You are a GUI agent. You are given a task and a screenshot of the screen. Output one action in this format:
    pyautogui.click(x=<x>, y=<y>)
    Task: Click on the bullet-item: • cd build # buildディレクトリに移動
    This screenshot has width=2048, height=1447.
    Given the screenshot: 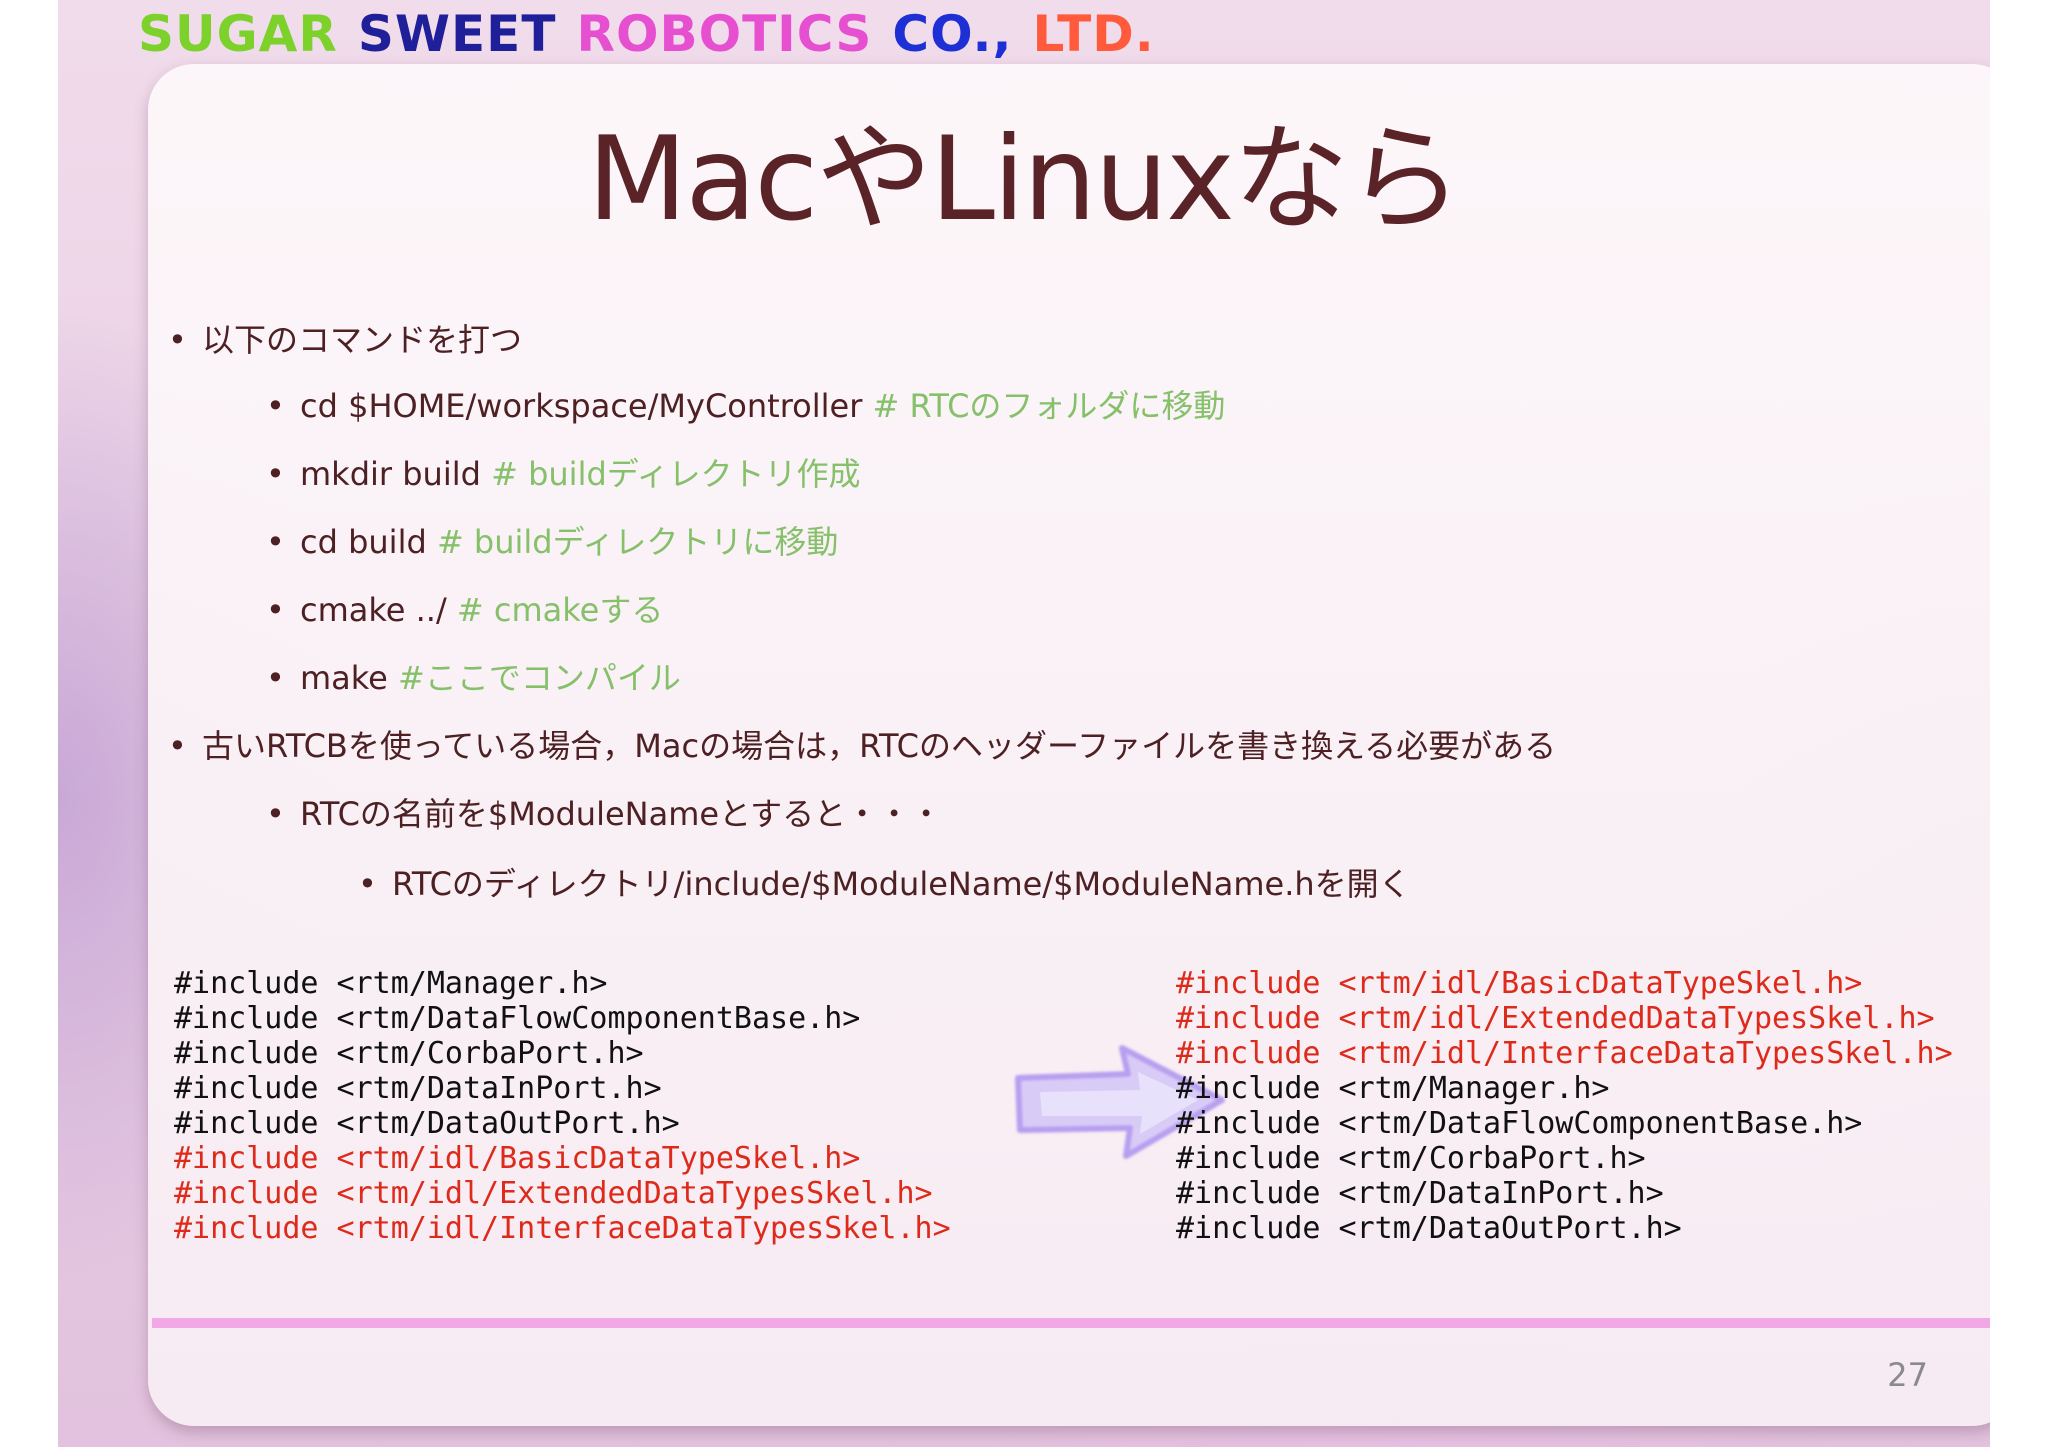 What is the action you would take?
    pyautogui.click(x=552, y=542)
    